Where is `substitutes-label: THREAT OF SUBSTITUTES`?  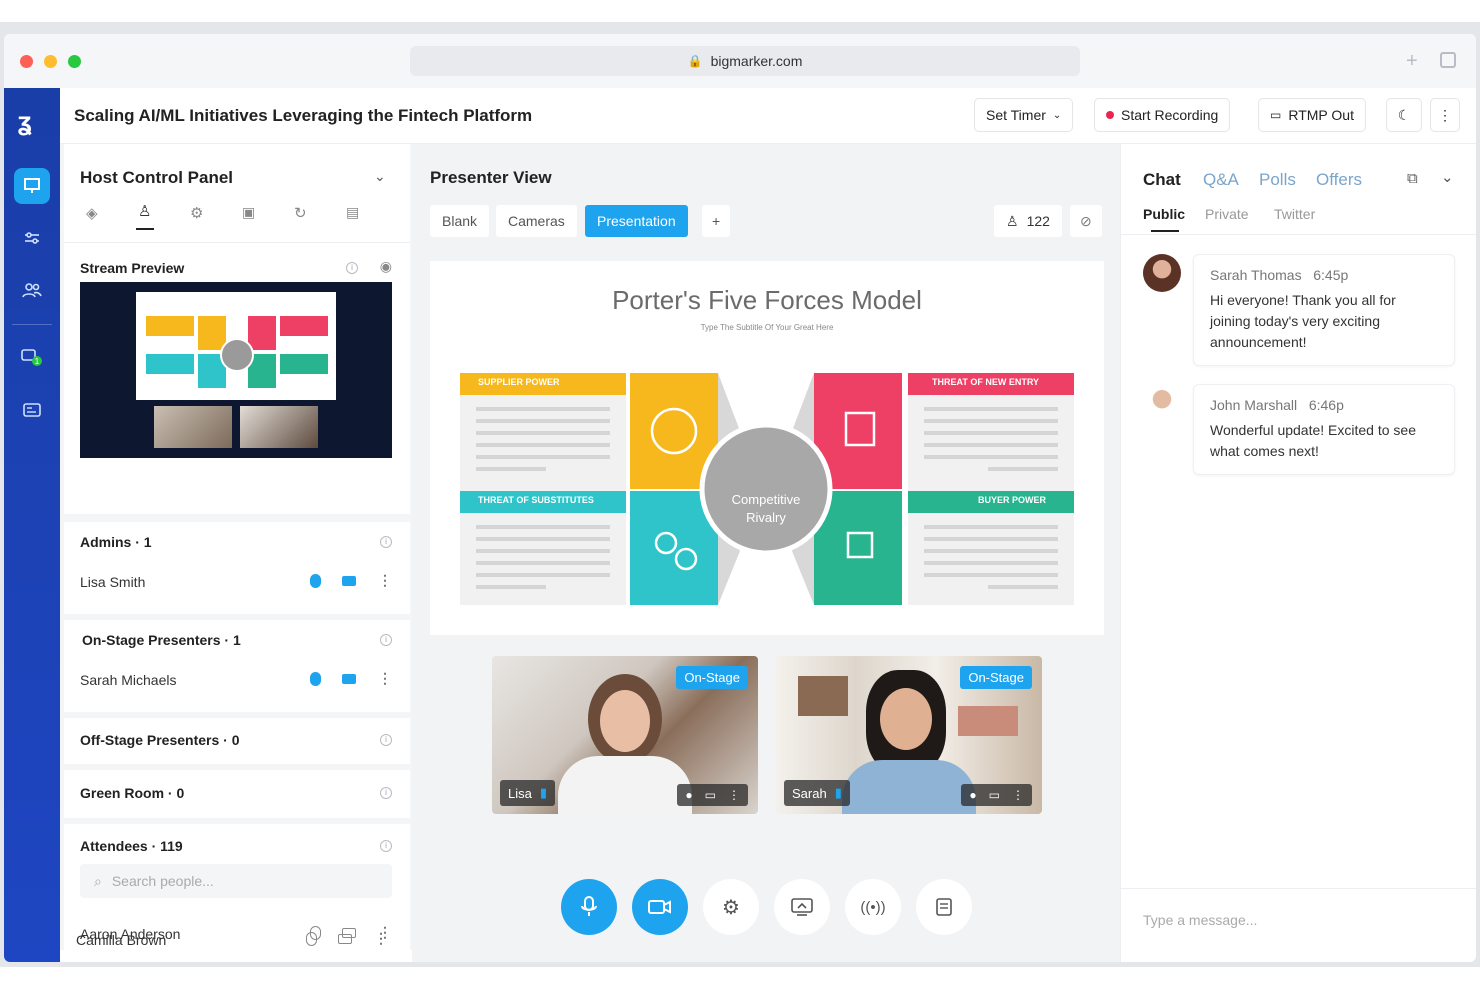 substitutes-label: THREAT OF SUBSTITUTES is located at coordinates (536, 500).